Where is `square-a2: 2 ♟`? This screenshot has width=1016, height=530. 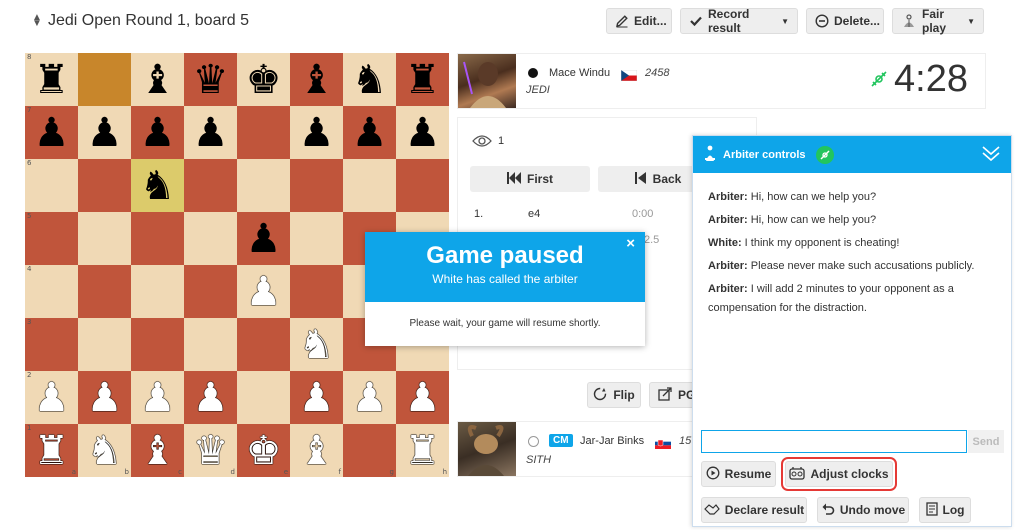 square-a2: 2 ♟ is located at coordinates (51, 397).